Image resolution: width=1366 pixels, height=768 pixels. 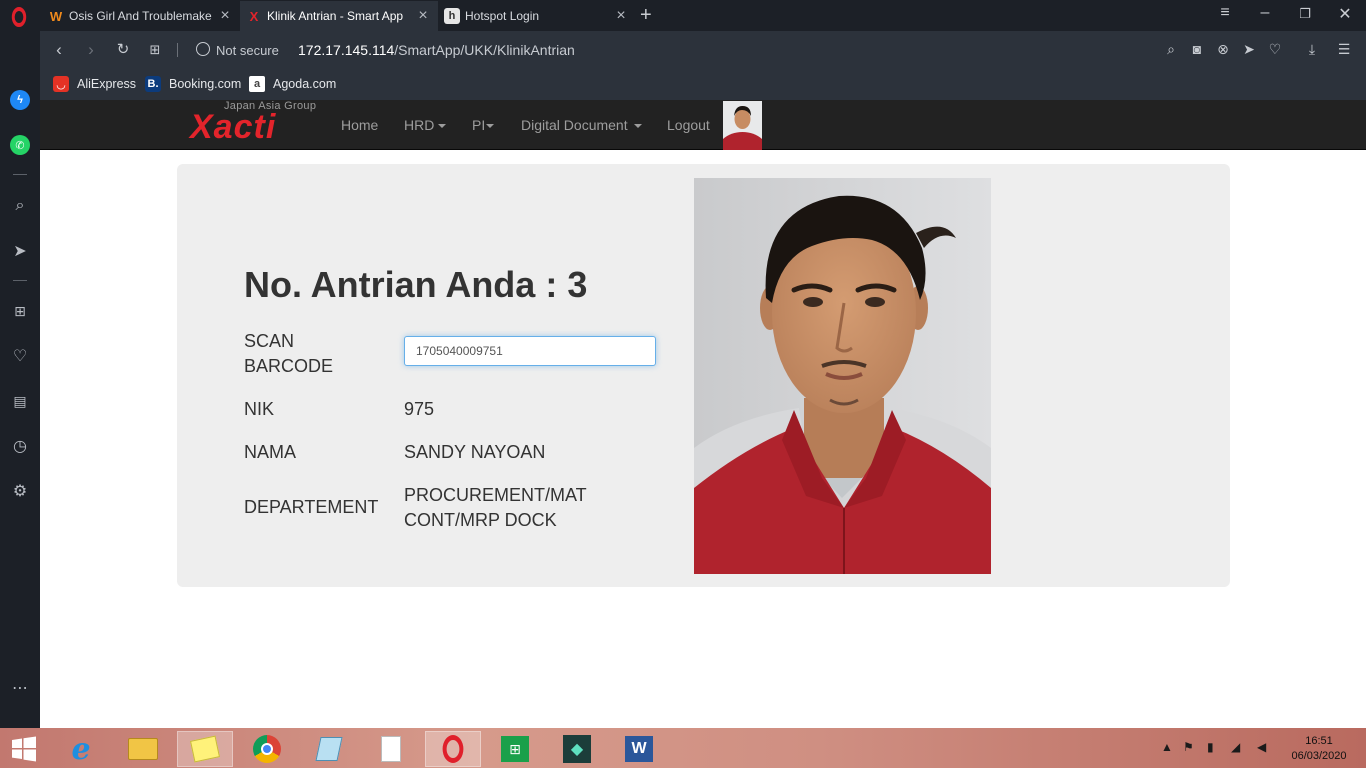 What do you see at coordinates (267, 749) in the screenshot?
I see `chrome-icon` at bounding box center [267, 749].